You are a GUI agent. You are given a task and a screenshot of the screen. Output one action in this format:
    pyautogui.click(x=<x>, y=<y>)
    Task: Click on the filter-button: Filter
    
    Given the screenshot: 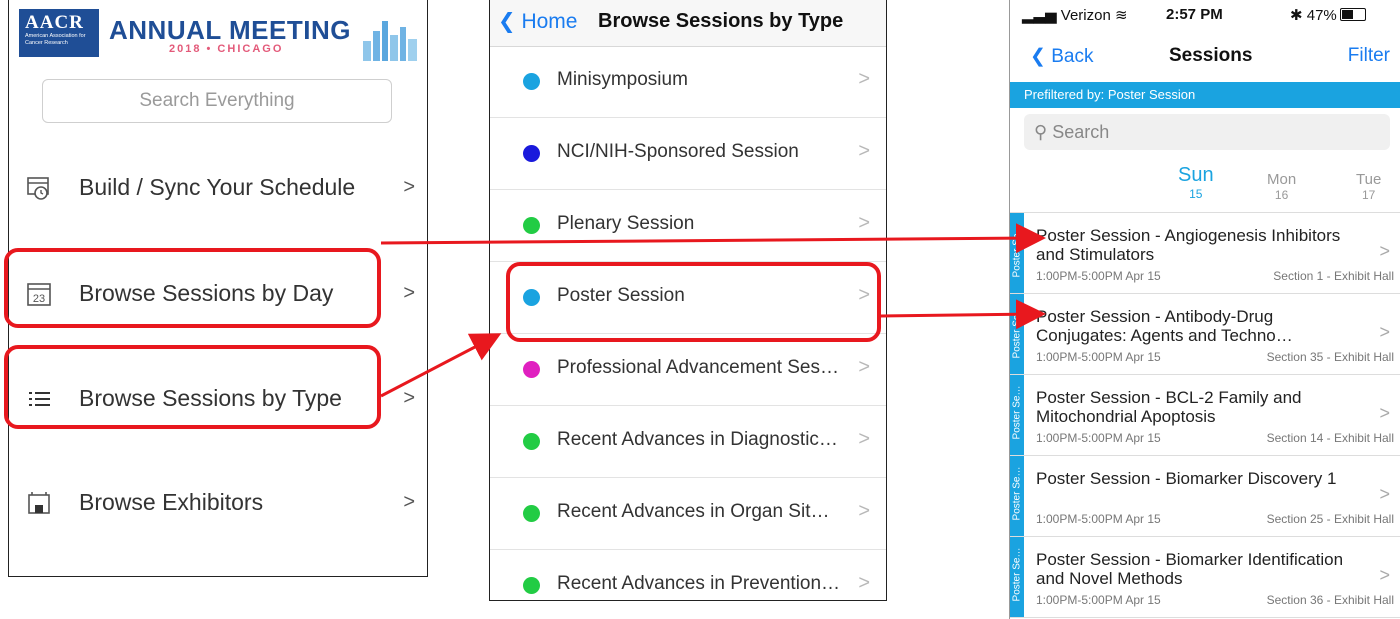 What is the action you would take?
    pyautogui.click(x=1369, y=56)
    